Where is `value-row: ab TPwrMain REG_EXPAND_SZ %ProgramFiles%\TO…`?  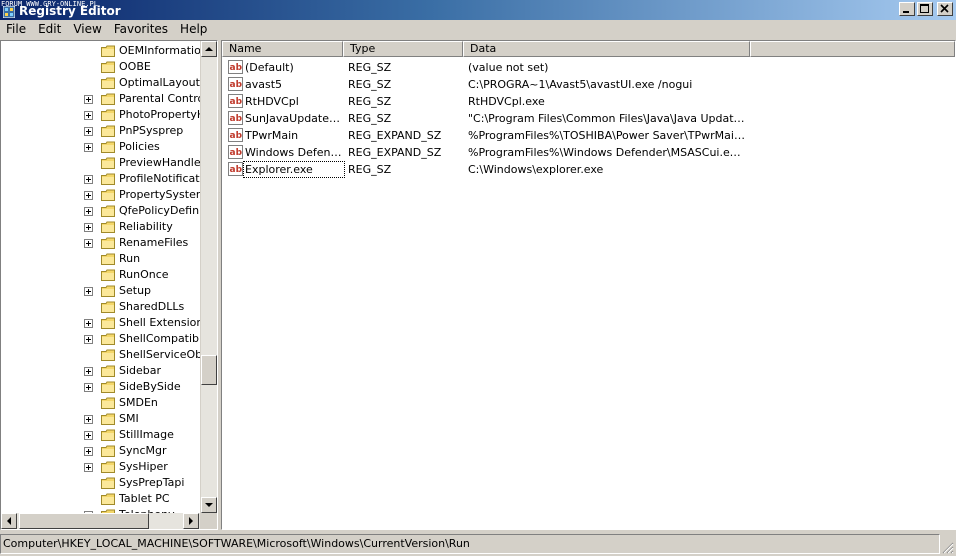 value-row: ab TPwrMain REG_EXPAND_SZ %ProgramFiles%\TO… is located at coordinates (588, 135).